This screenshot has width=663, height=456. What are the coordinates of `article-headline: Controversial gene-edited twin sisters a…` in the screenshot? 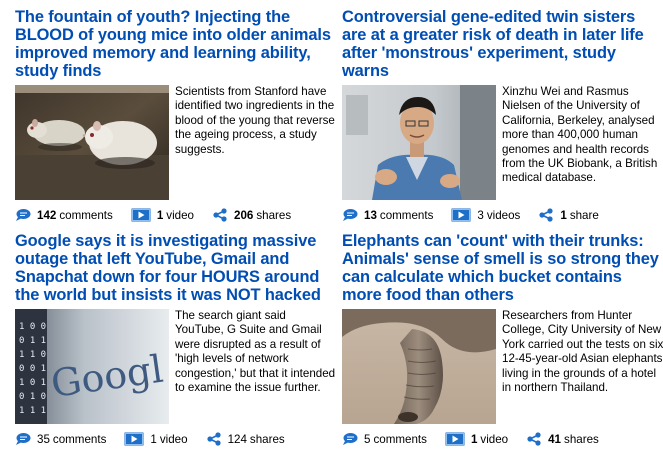 It's located at (502, 45).